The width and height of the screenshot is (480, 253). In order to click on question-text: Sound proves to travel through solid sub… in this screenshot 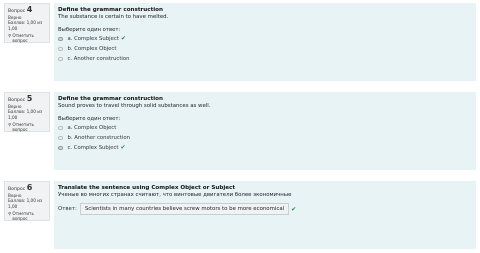, I will do `click(134, 106)`.